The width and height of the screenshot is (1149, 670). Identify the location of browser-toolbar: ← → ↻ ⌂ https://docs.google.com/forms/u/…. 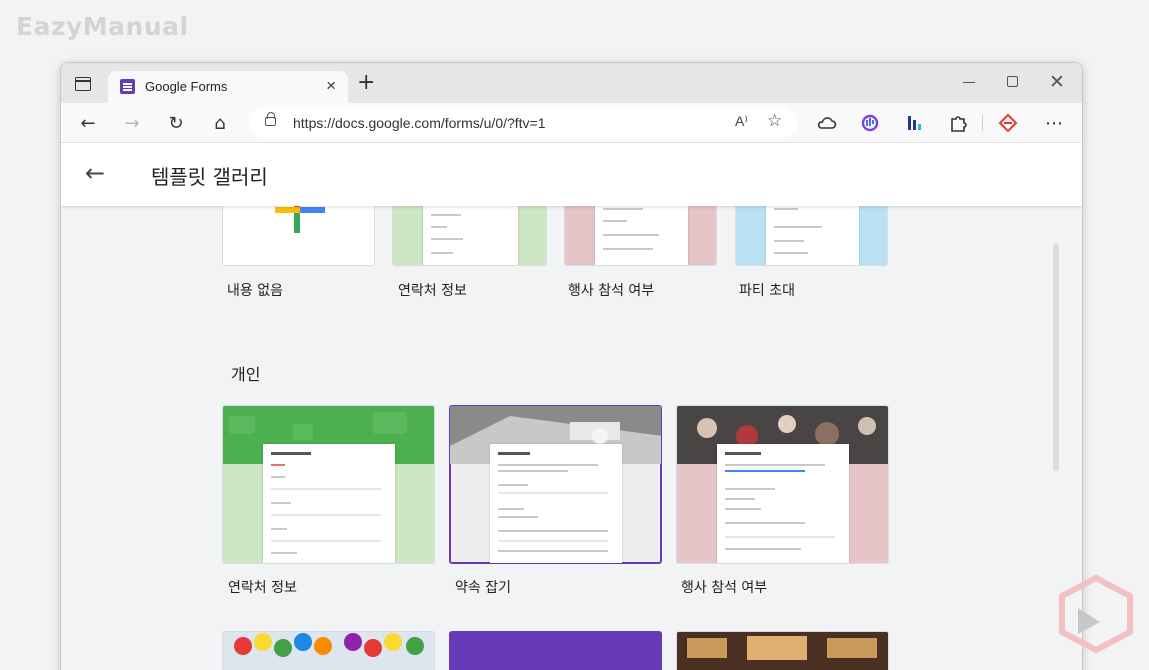
(571, 123).